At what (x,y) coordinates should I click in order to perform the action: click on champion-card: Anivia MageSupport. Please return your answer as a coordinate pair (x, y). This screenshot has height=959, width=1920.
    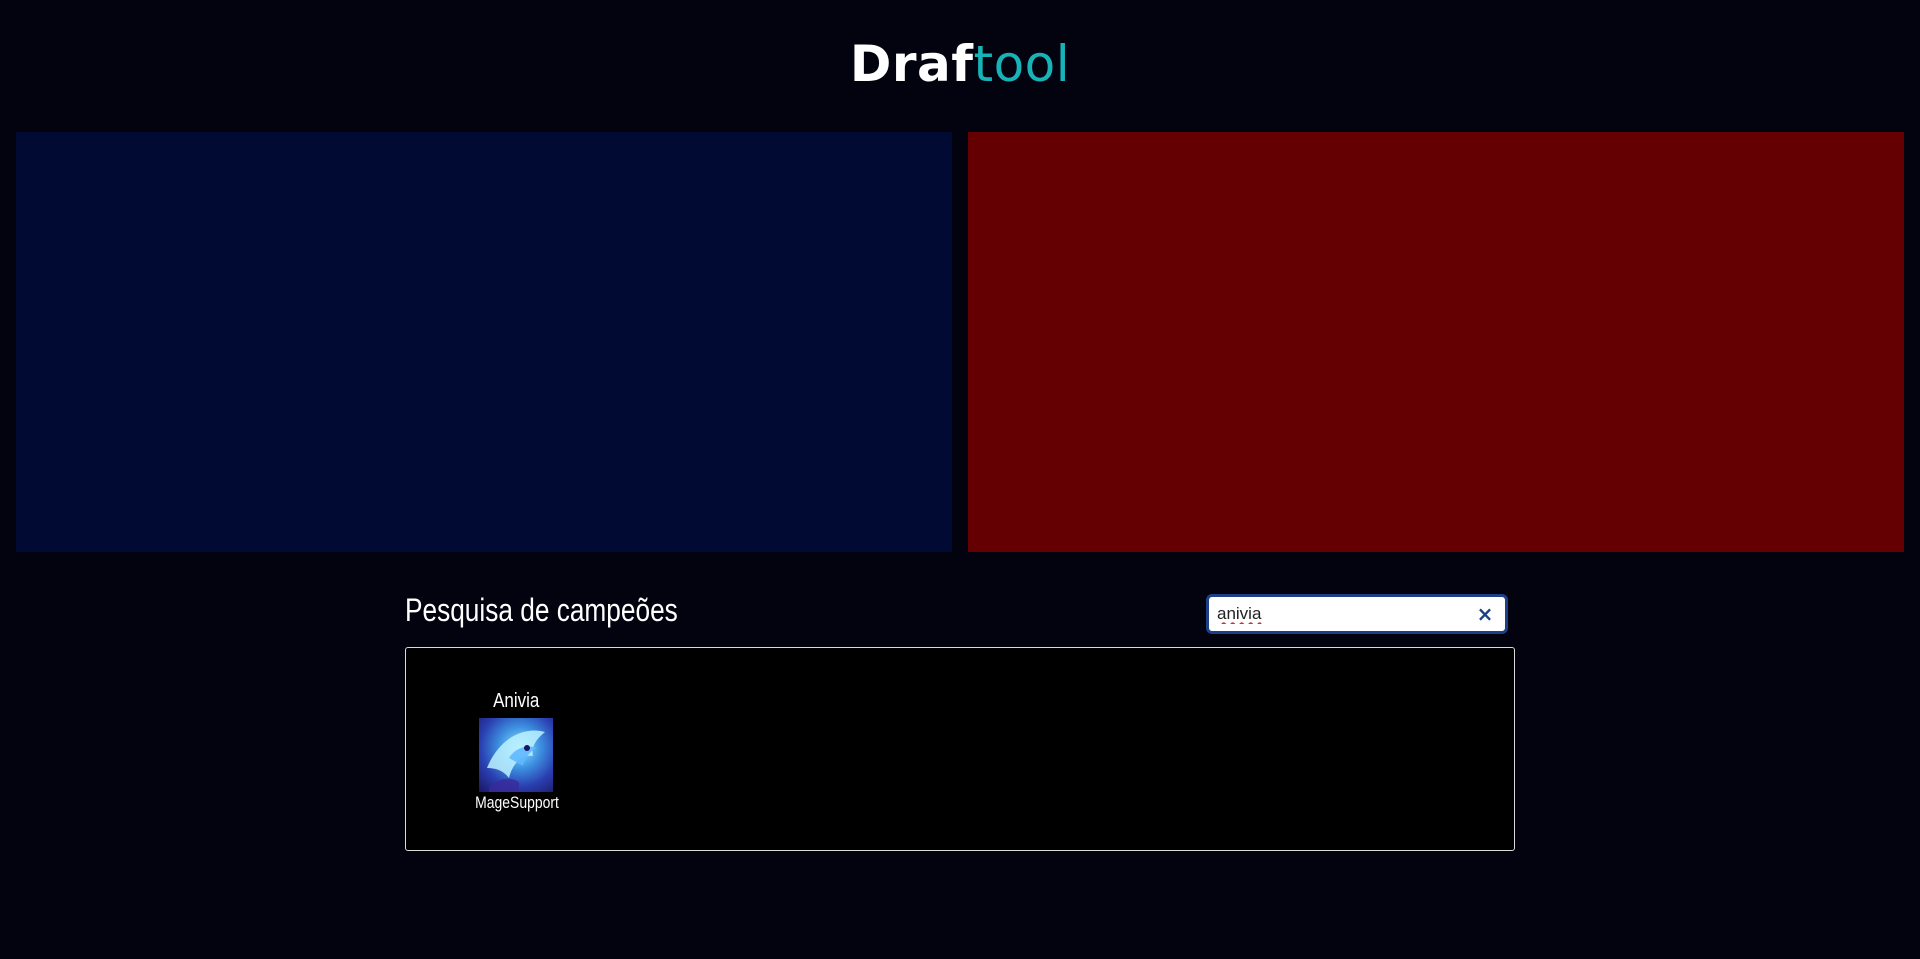
    Looking at the image, I should click on (516, 751).